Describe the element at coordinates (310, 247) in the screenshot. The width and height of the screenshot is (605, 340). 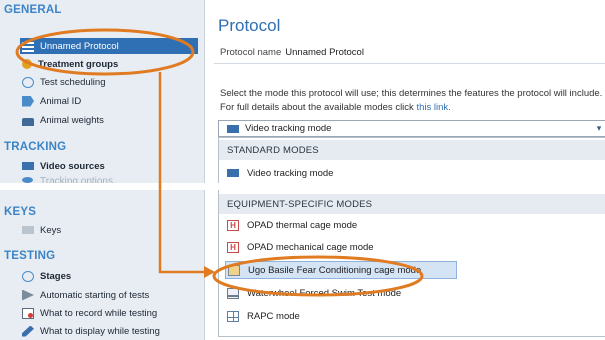
I see `option-label: OPAD mechanical cage mode` at that location.